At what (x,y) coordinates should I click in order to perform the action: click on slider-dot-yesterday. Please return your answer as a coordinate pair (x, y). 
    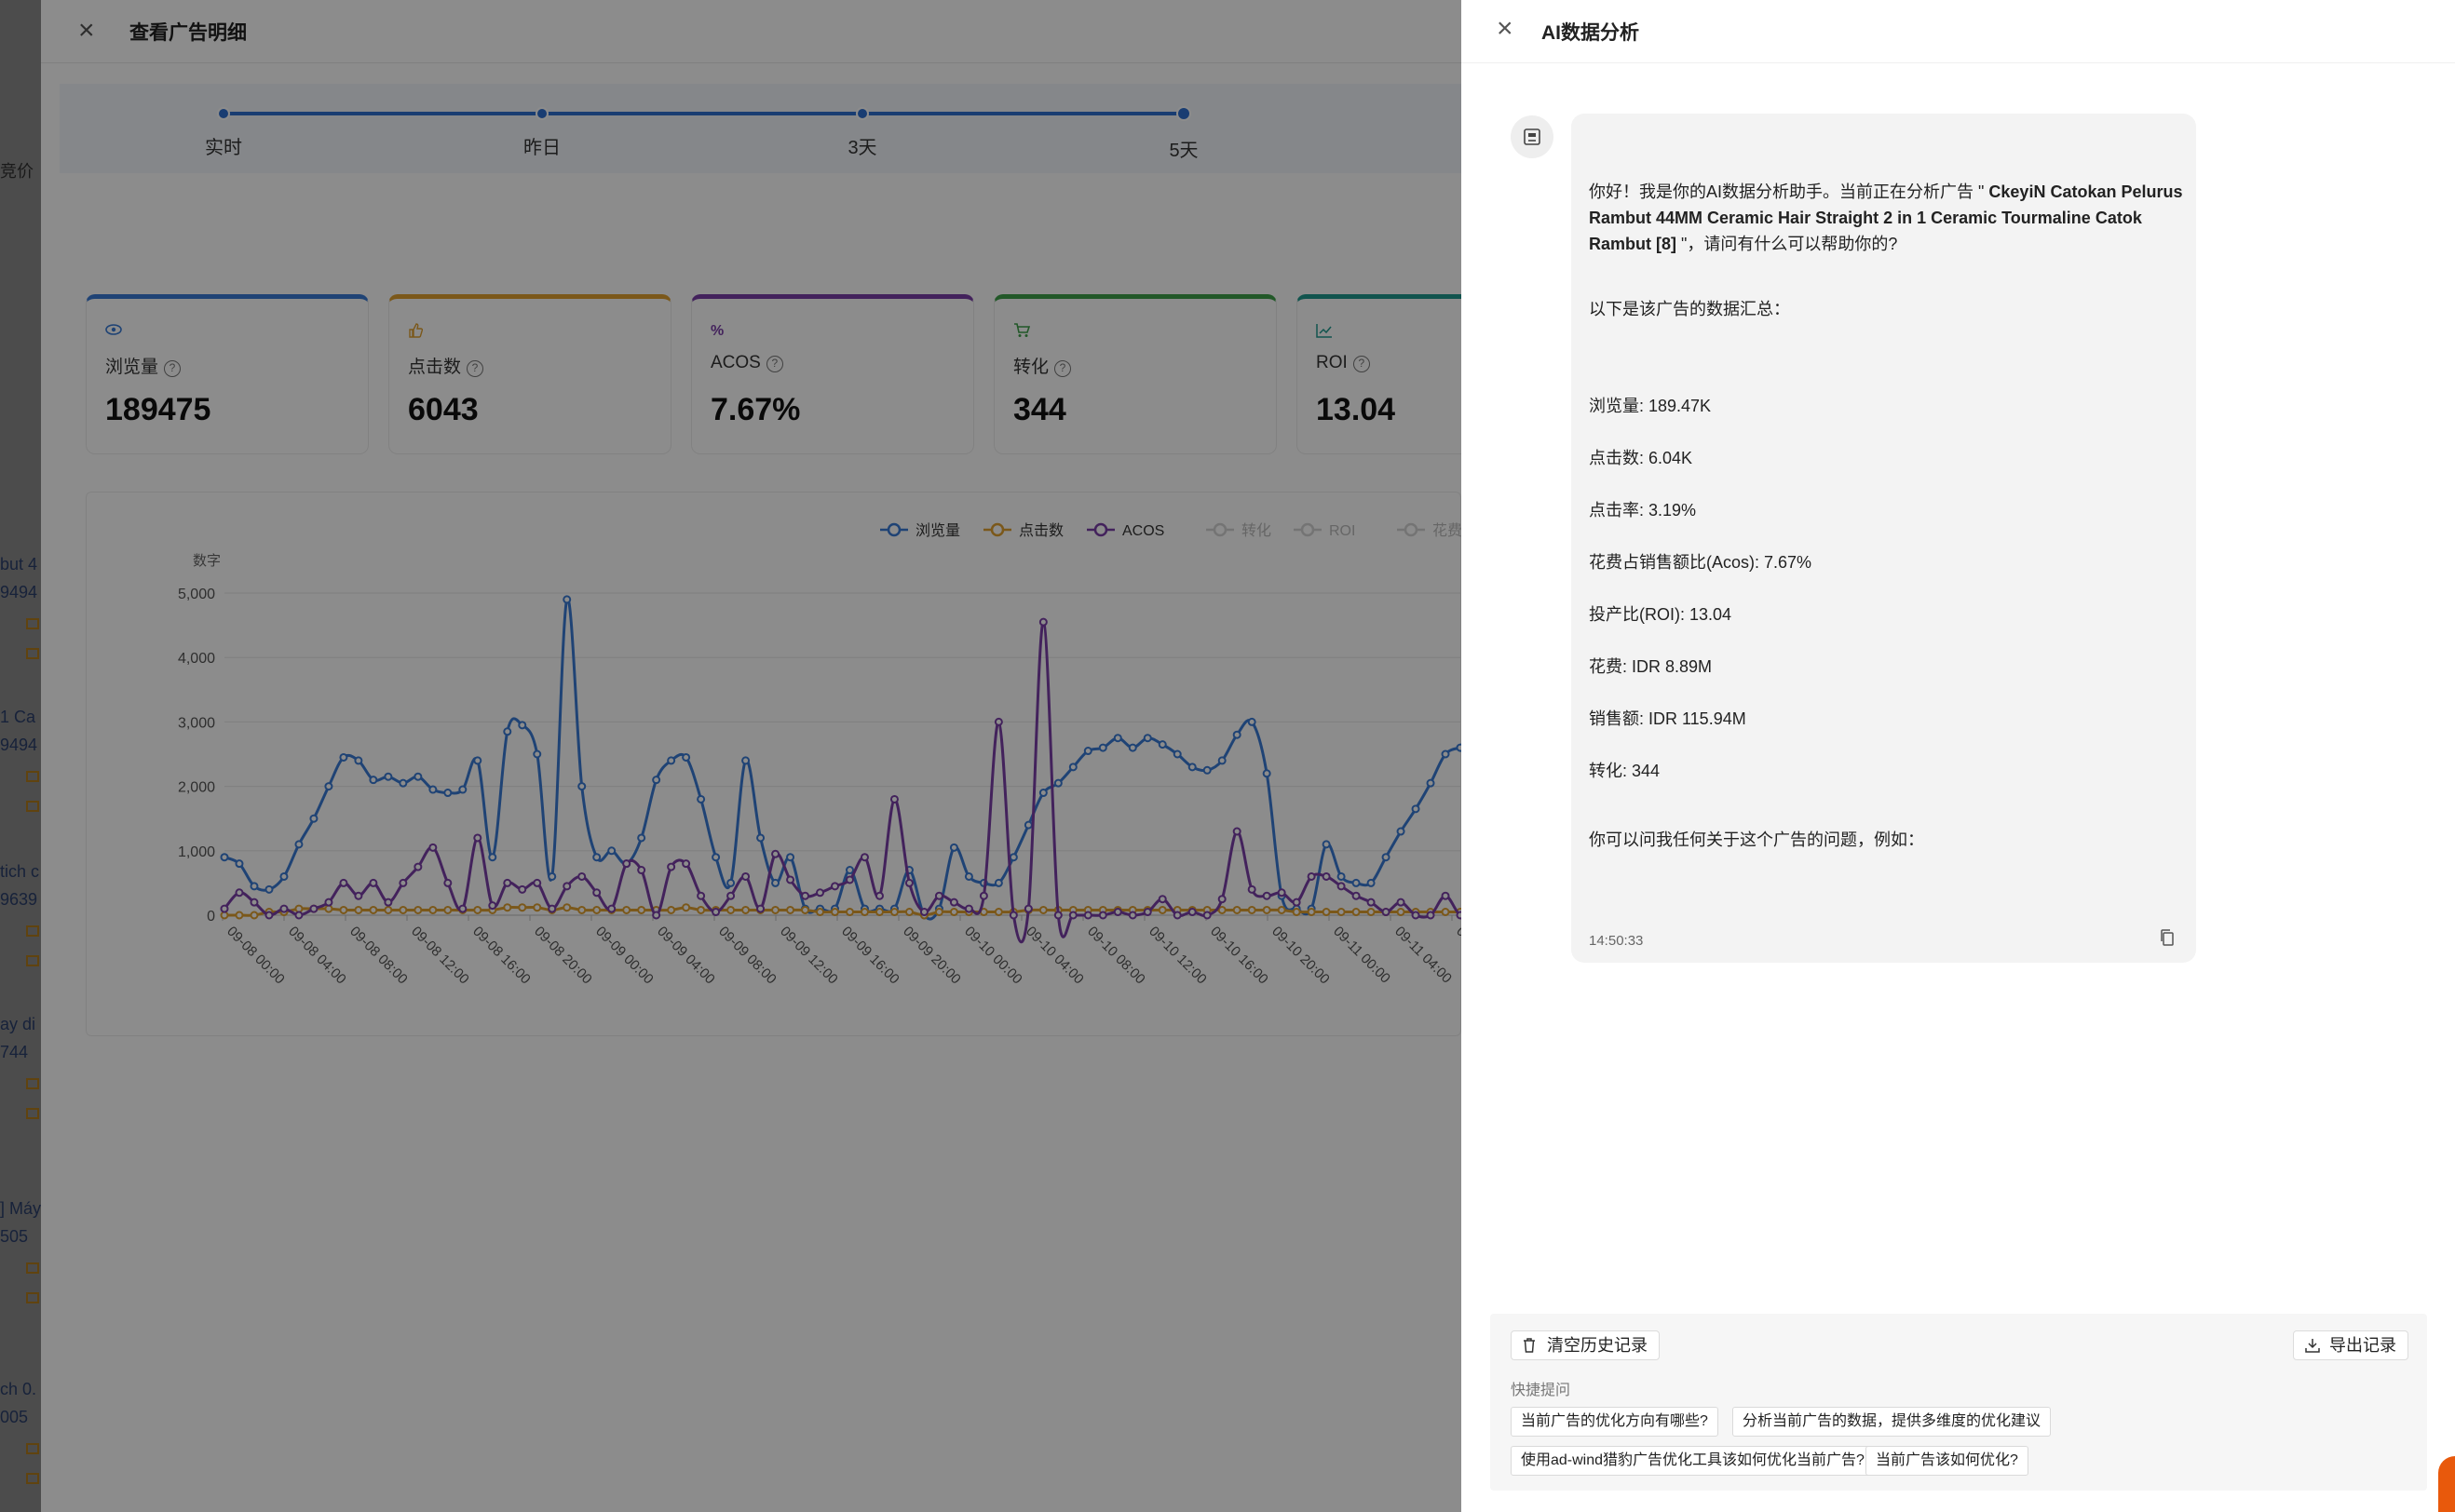
    Looking at the image, I should click on (542, 114).